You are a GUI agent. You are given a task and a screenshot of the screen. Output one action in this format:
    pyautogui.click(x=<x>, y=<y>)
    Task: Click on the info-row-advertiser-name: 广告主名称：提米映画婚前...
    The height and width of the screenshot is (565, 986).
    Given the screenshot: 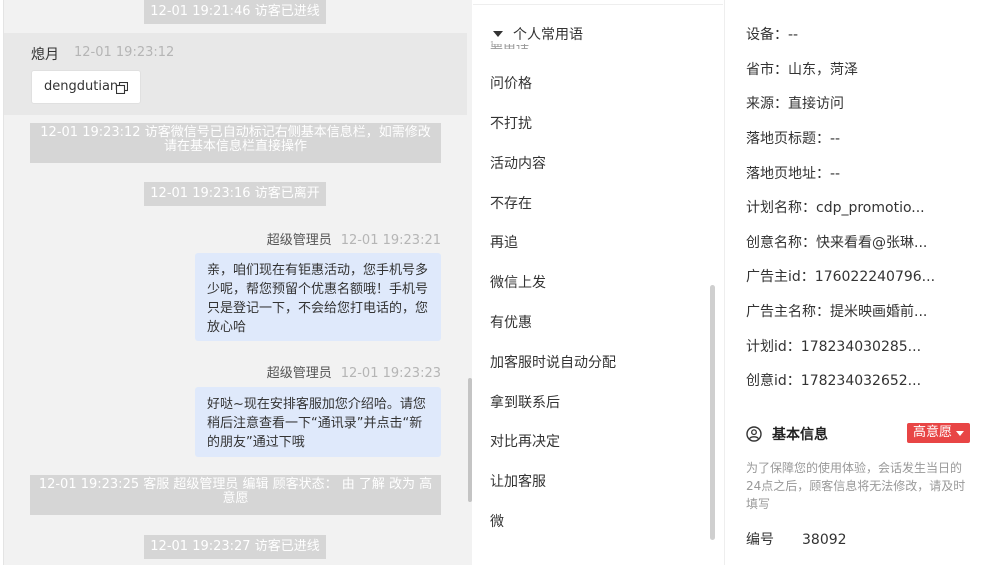 What is the action you would take?
    pyautogui.click(x=836, y=311)
    